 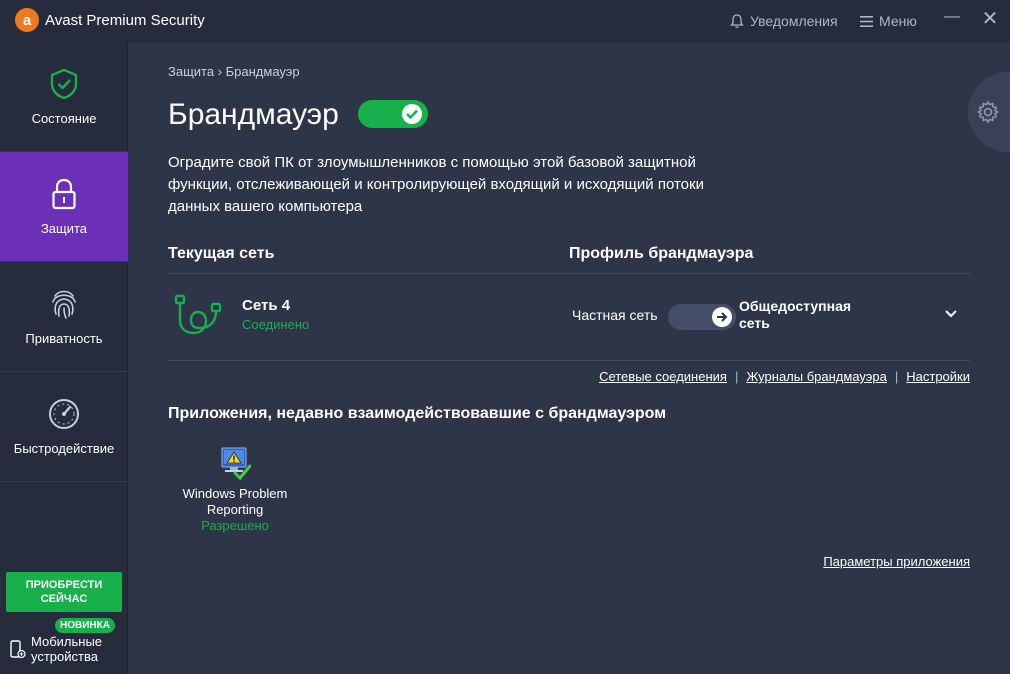 I want to click on bell-icon, so click(x=737, y=20).